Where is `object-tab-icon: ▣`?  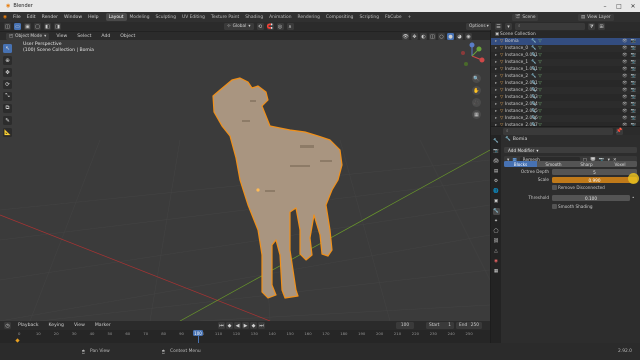
object-tab-icon: ▣ is located at coordinates (496, 201).